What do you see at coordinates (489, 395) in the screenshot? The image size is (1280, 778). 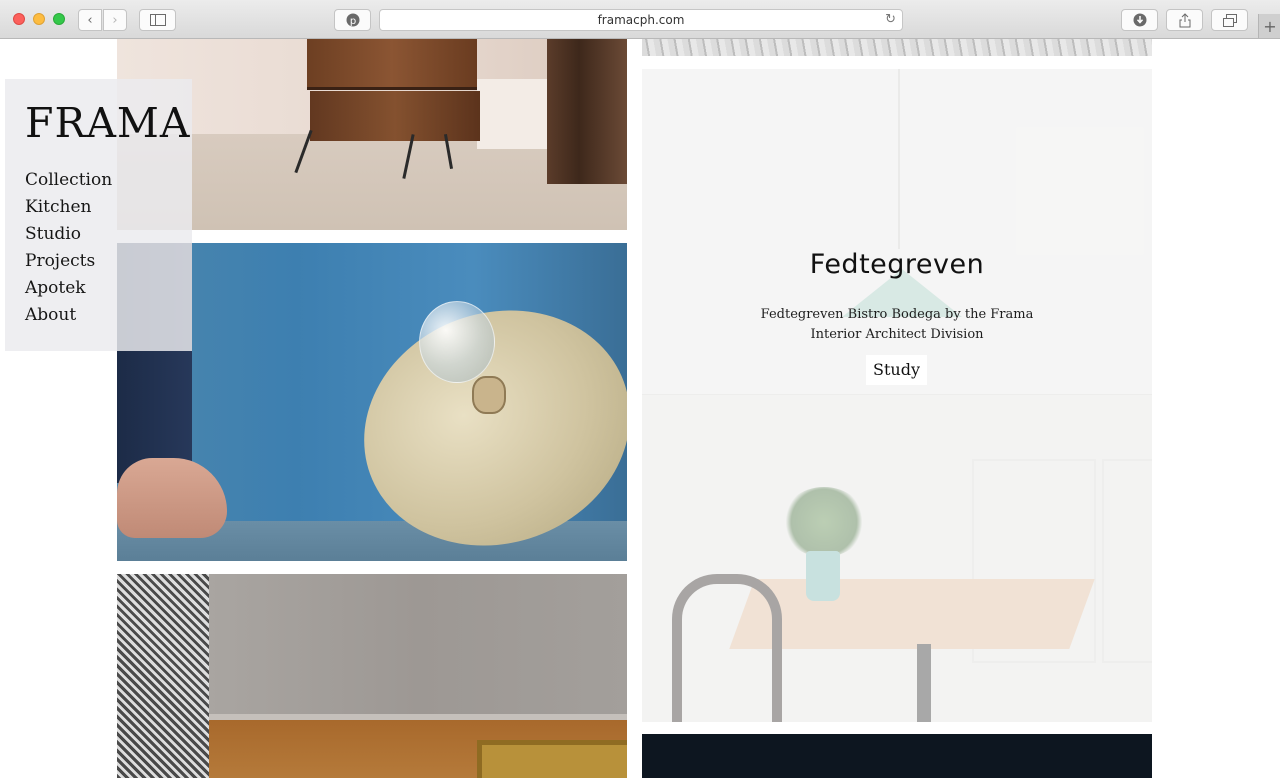 I see `bulb-socket` at bounding box center [489, 395].